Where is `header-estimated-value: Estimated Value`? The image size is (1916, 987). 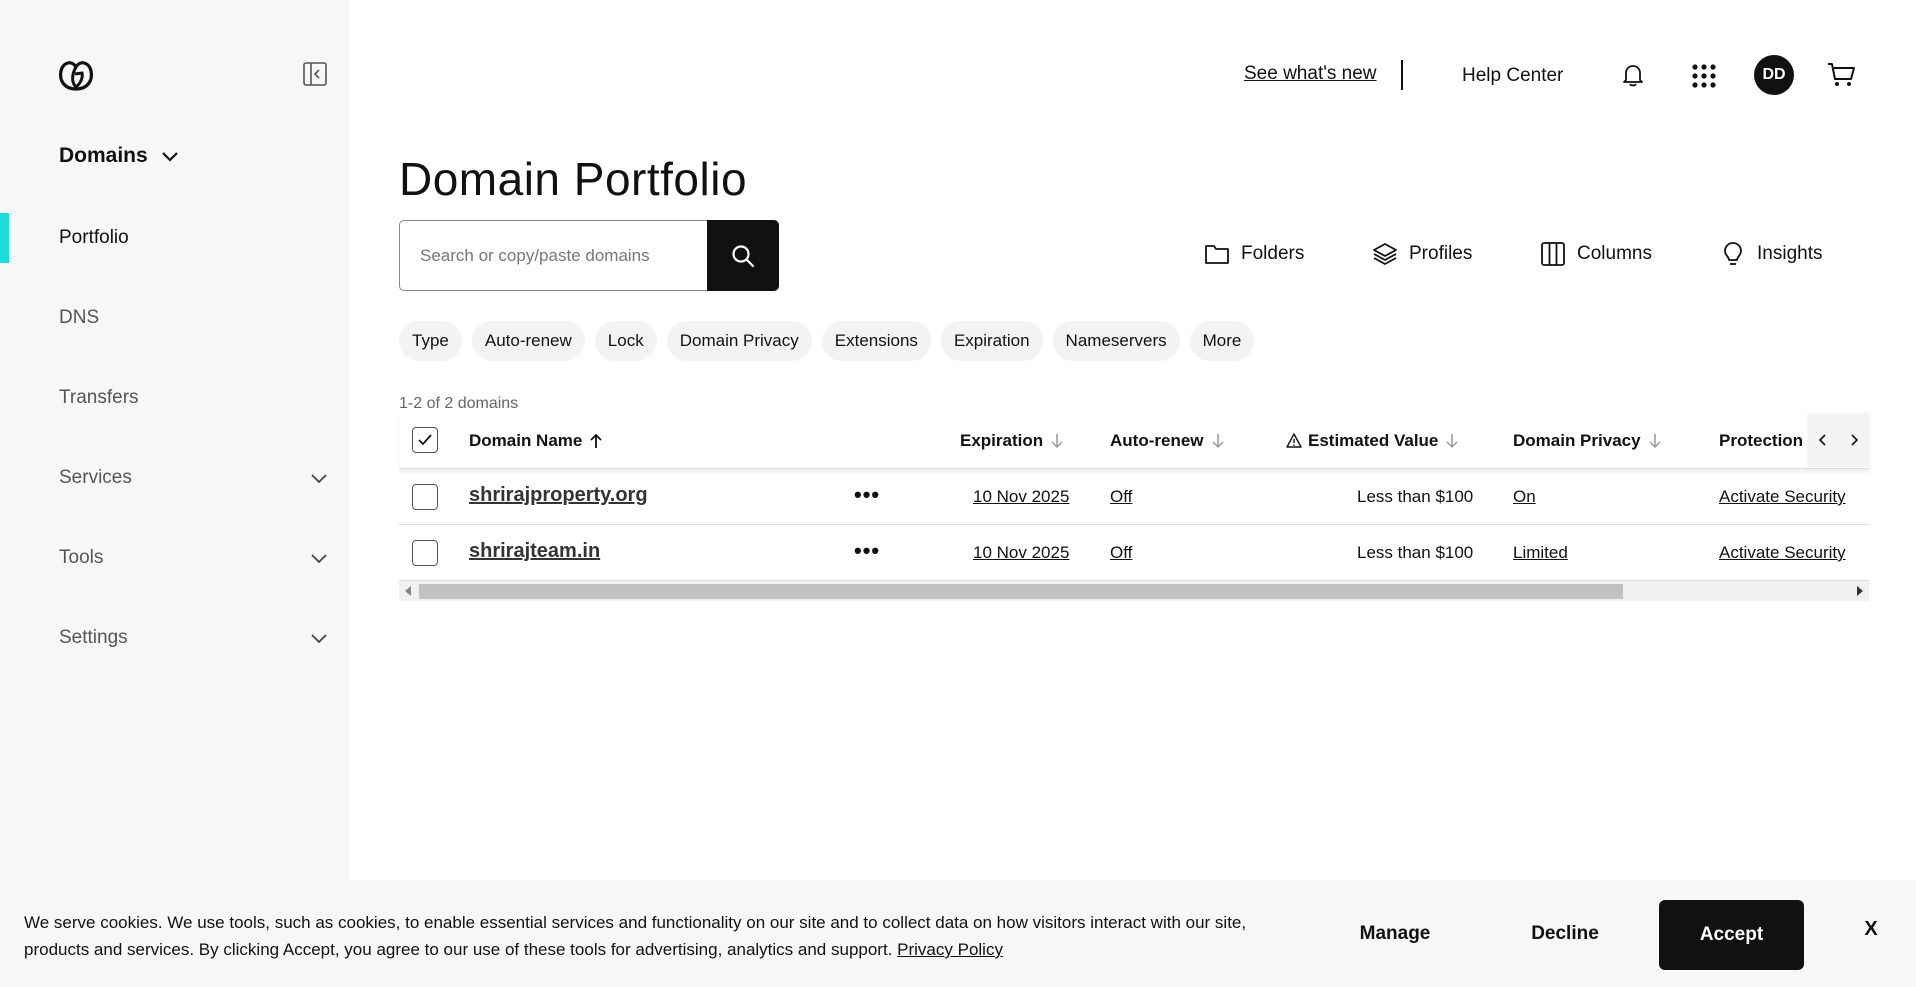
header-estimated-value: Estimated Value is located at coordinates (1373, 441).